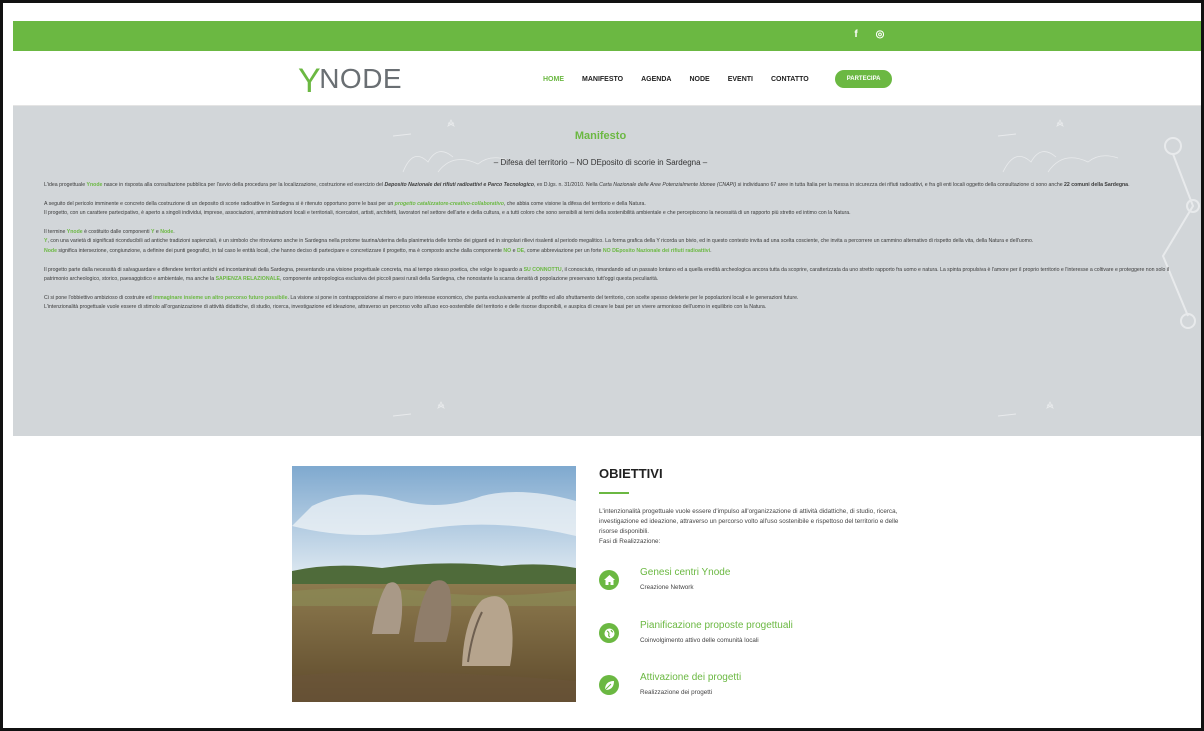 The height and width of the screenshot is (731, 1204). What do you see at coordinates (602, 79) in the screenshot?
I see `nav-item-manifesto: MANIFESTO` at bounding box center [602, 79].